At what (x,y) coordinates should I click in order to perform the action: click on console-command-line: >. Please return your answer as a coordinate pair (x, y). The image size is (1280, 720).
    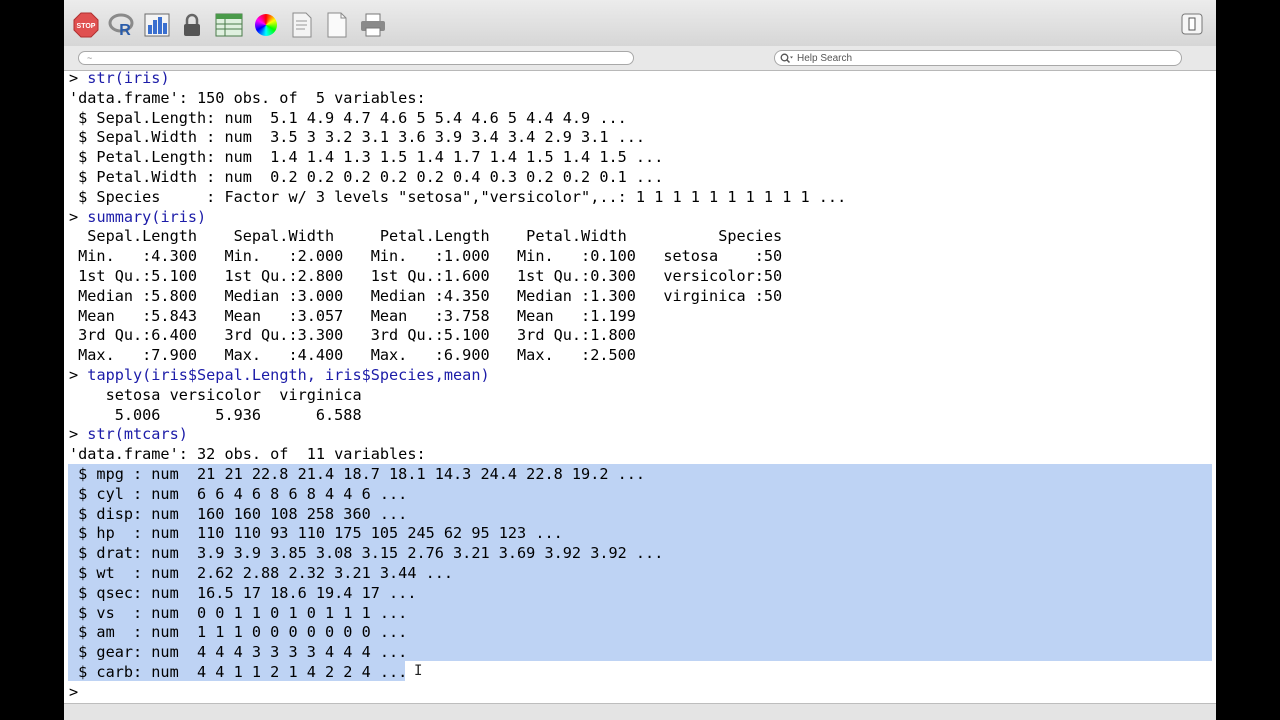
    Looking at the image, I should click on (78, 692).